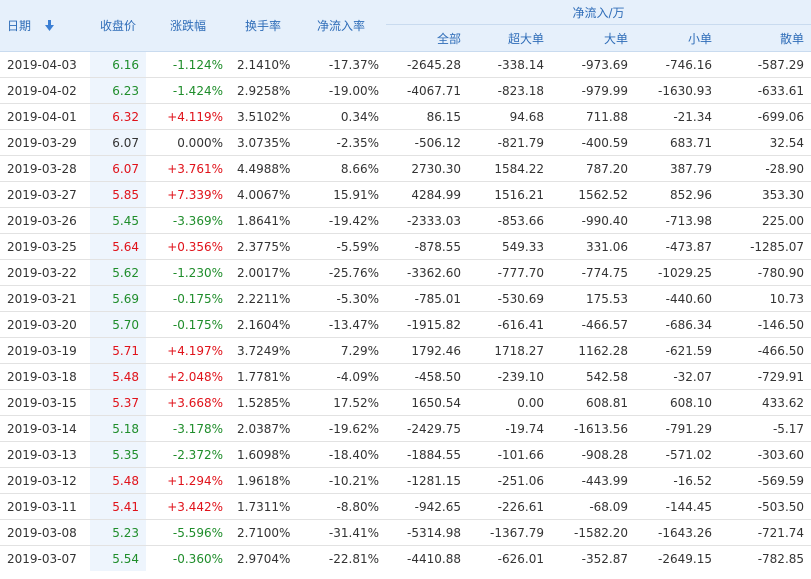  Describe the element at coordinates (593, 298) in the screenshot. I see `cell-large: 175.53` at that location.